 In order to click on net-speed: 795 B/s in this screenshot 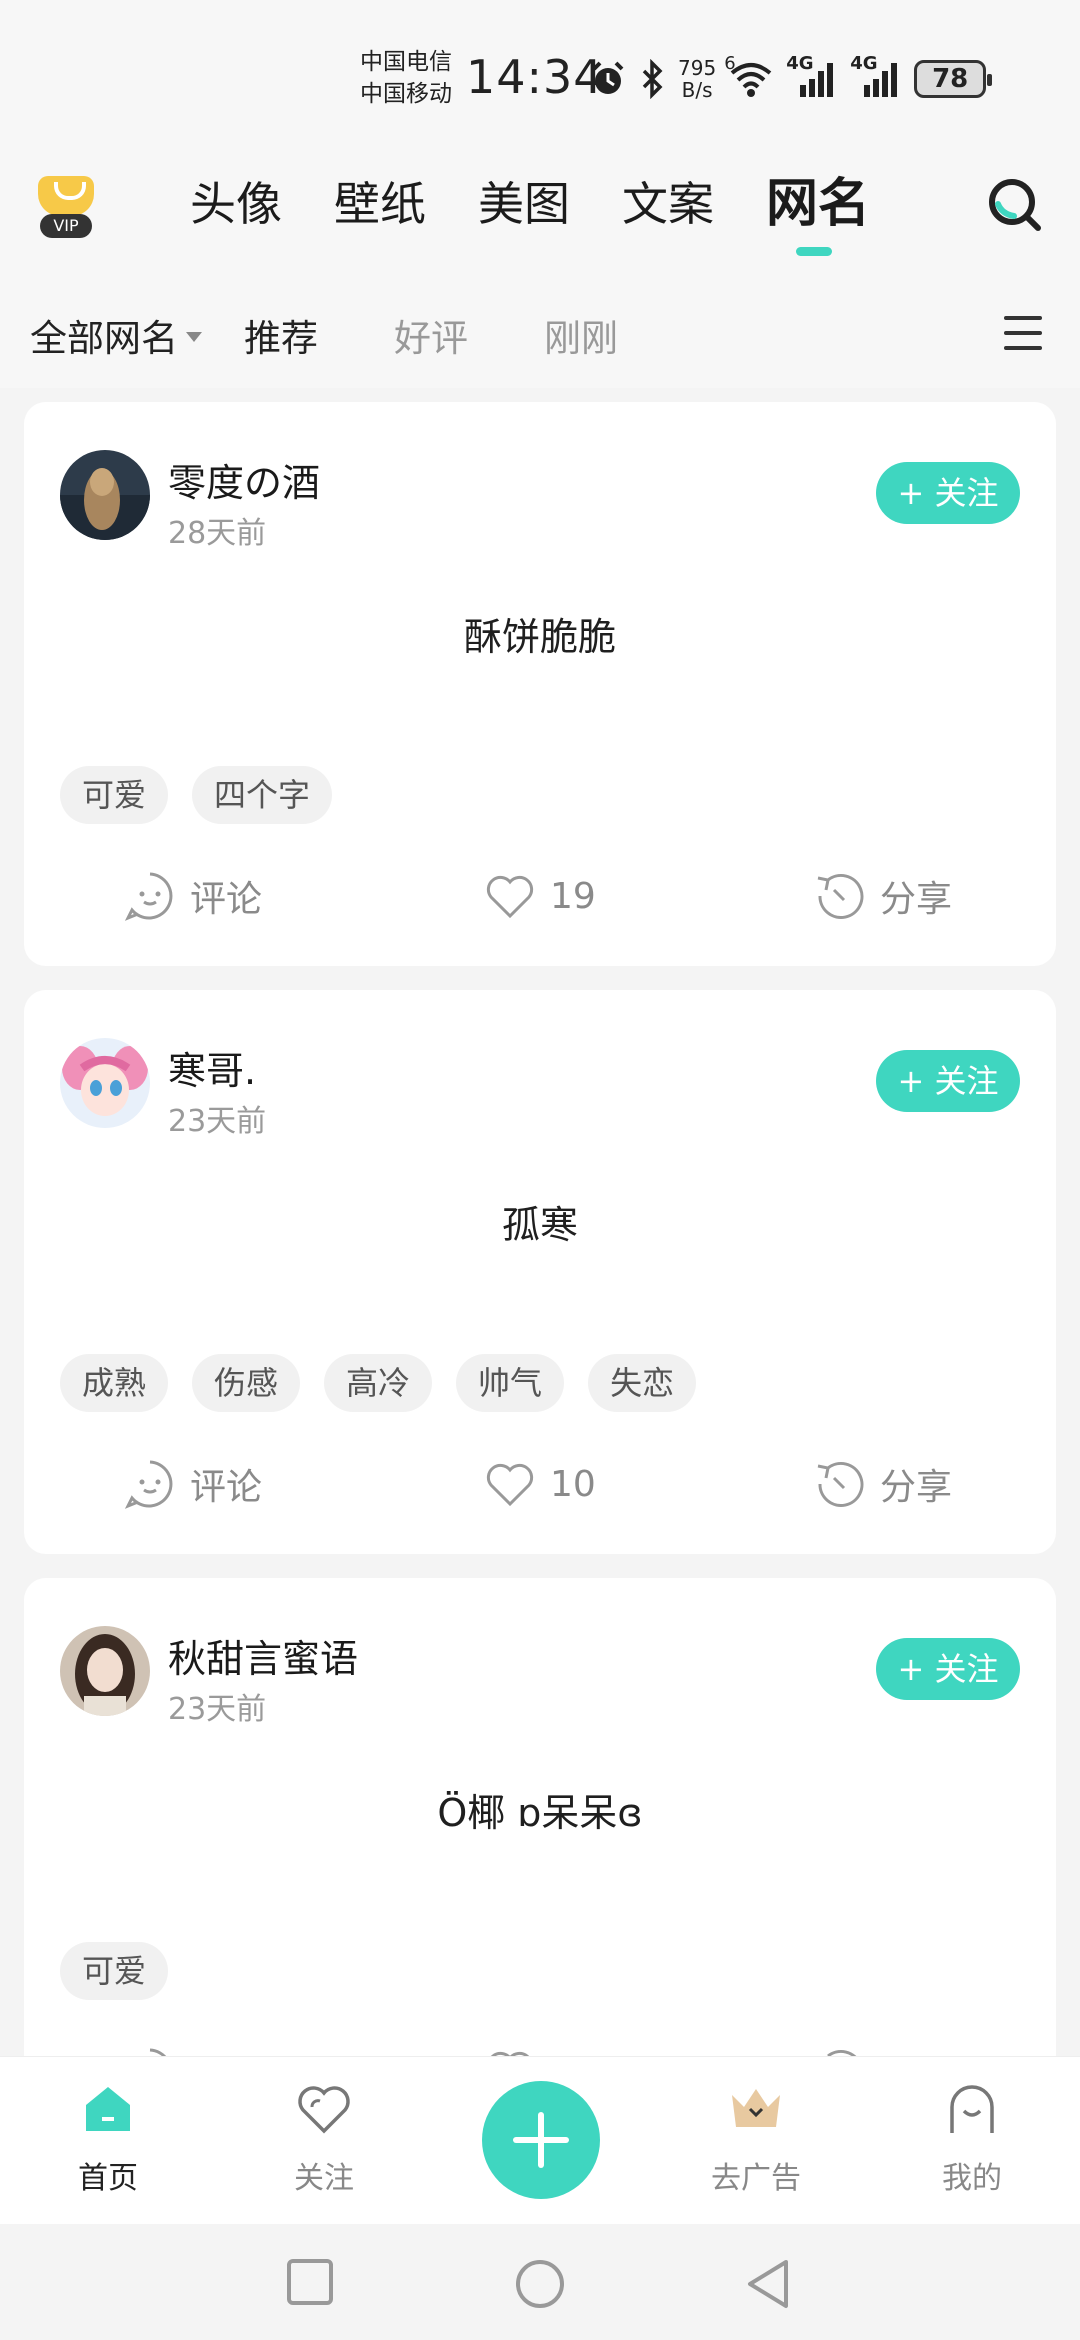, I will do `click(697, 79)`.